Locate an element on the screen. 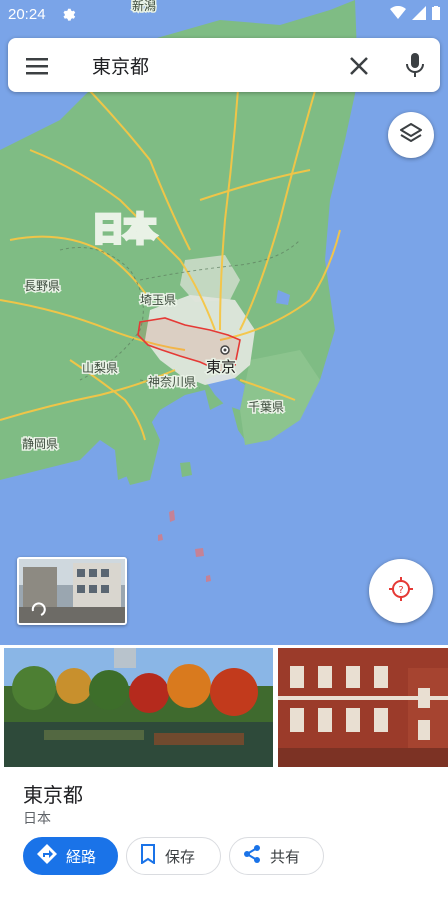  my-location-button: ? is located at coordinates (401, 591).